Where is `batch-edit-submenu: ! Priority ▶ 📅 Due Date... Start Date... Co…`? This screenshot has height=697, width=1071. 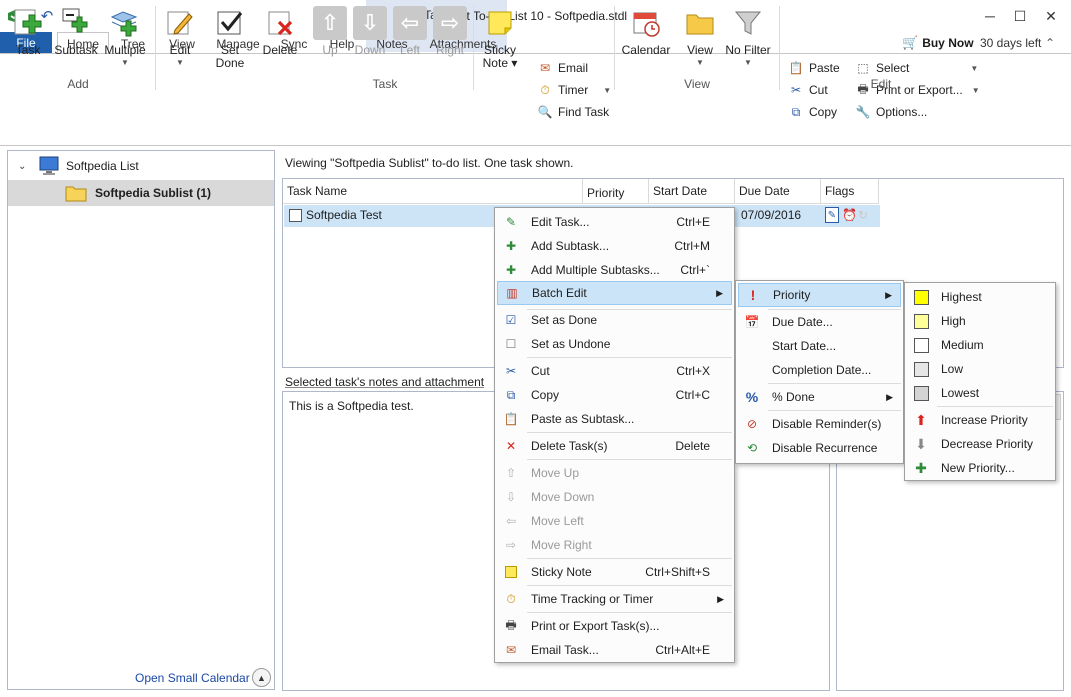
batch-edit-submenu: ! Priority ▶ 📅 Due Date... Start Date... Co… is located at coordinates (819, 372).